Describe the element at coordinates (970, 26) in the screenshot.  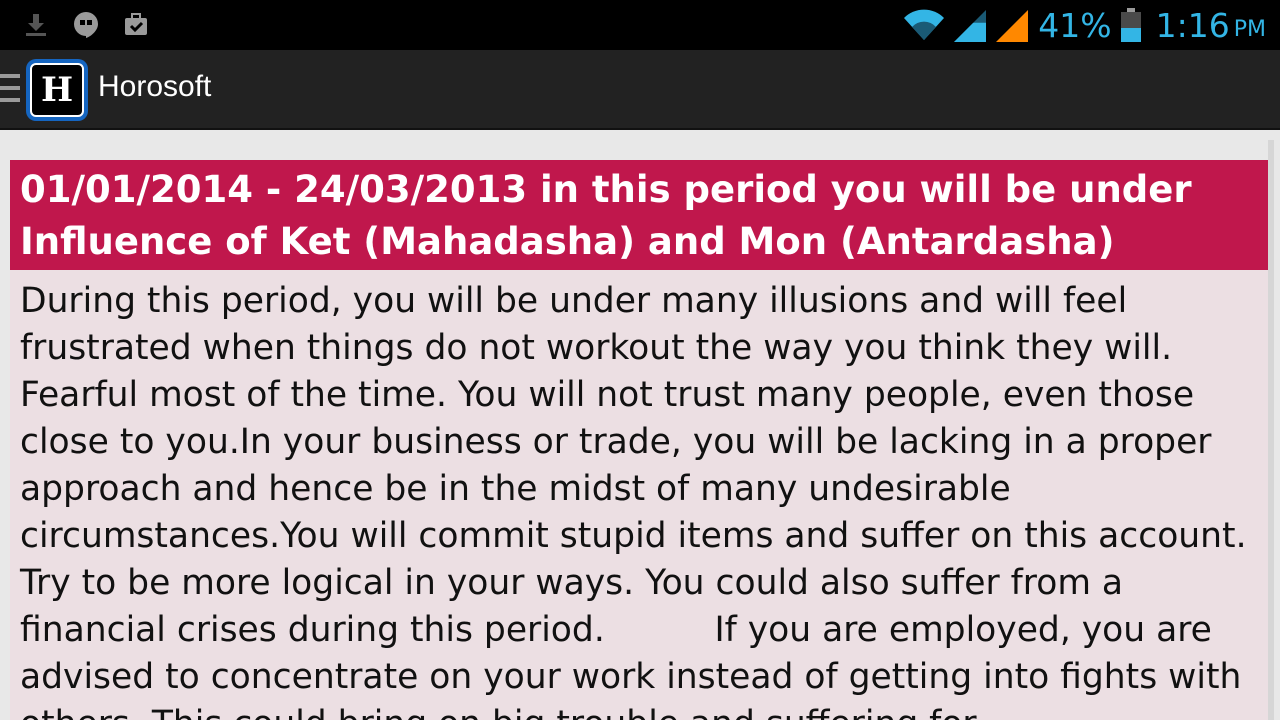
I see `signal-icon` at that location.